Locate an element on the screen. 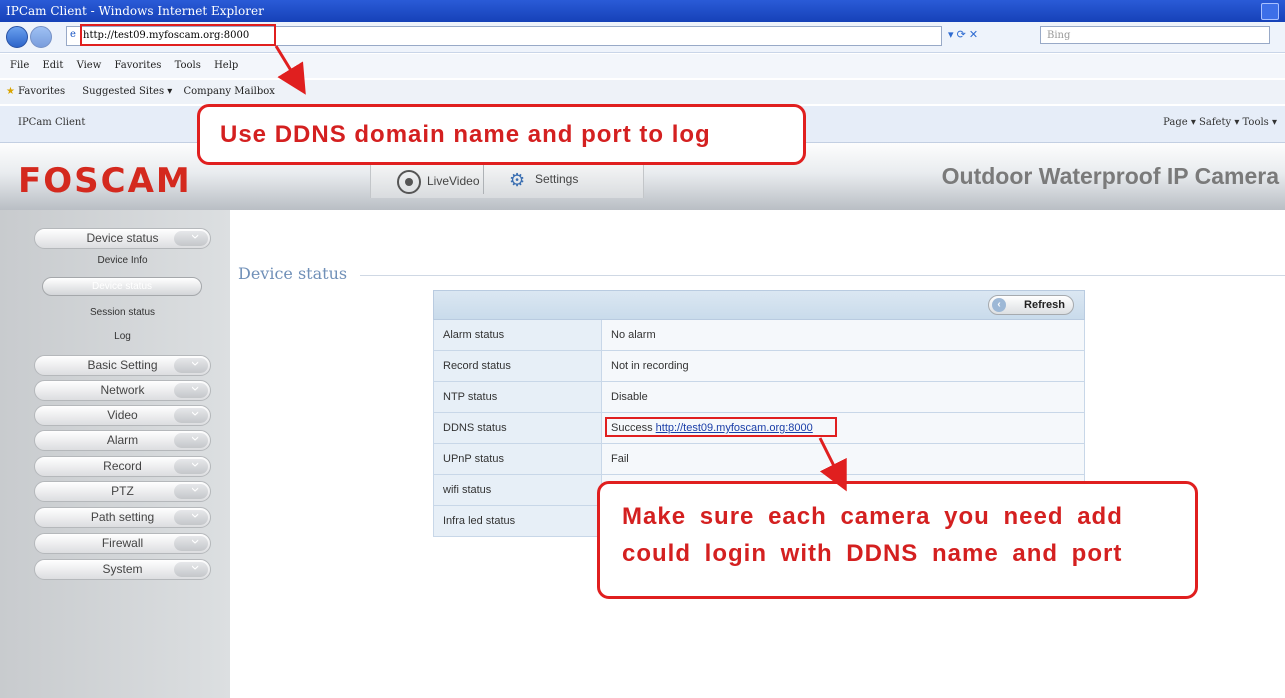 Image resolution: width=1285 pixels, height=698 pixels. sidebar-item-label: PTZ is located at coordinates (122, 491).